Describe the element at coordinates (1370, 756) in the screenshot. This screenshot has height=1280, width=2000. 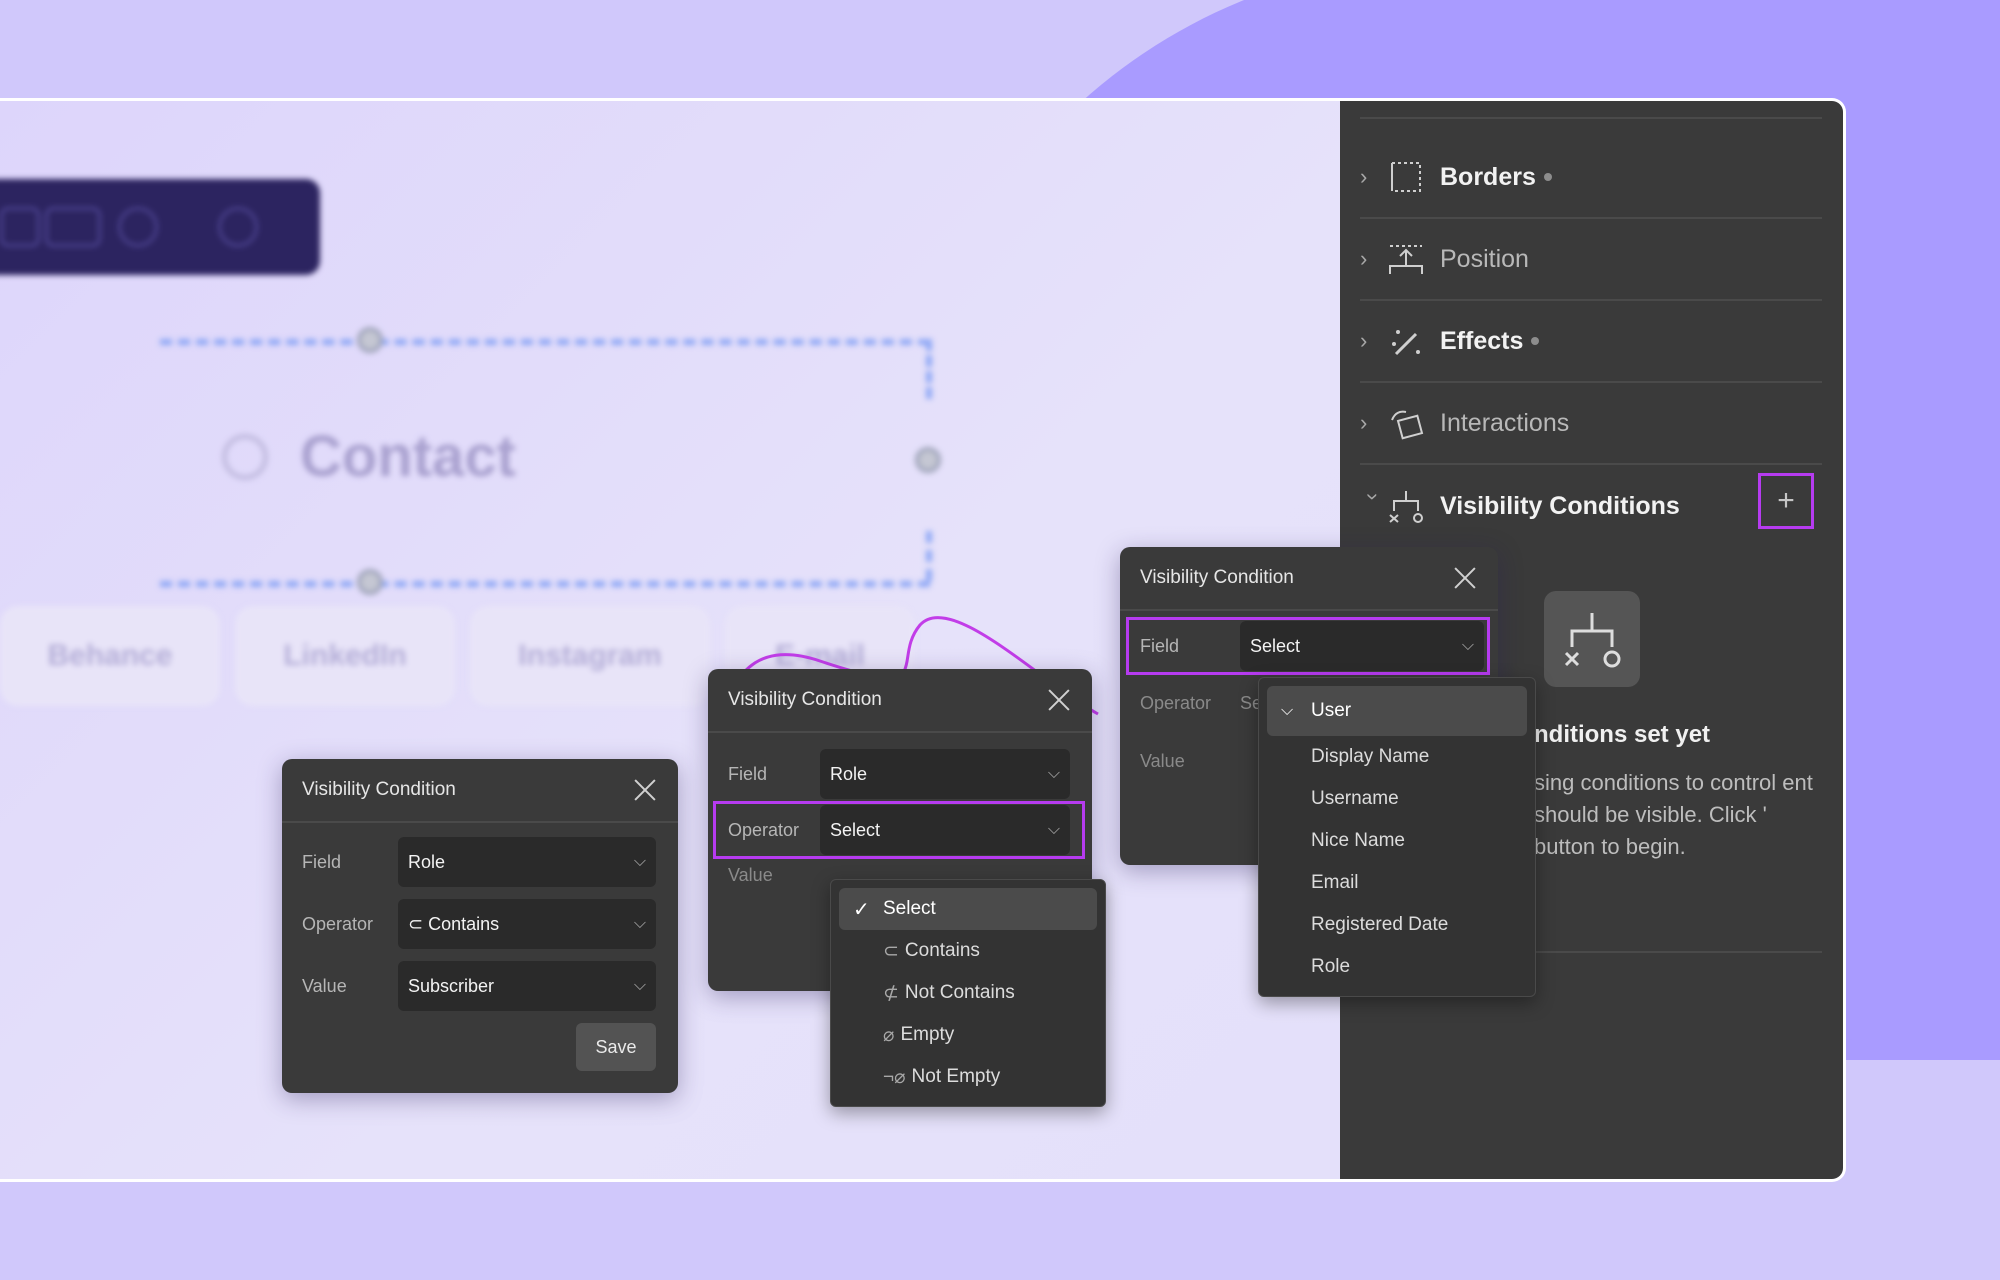
I see `menu-item-label: Display Name` at that location.